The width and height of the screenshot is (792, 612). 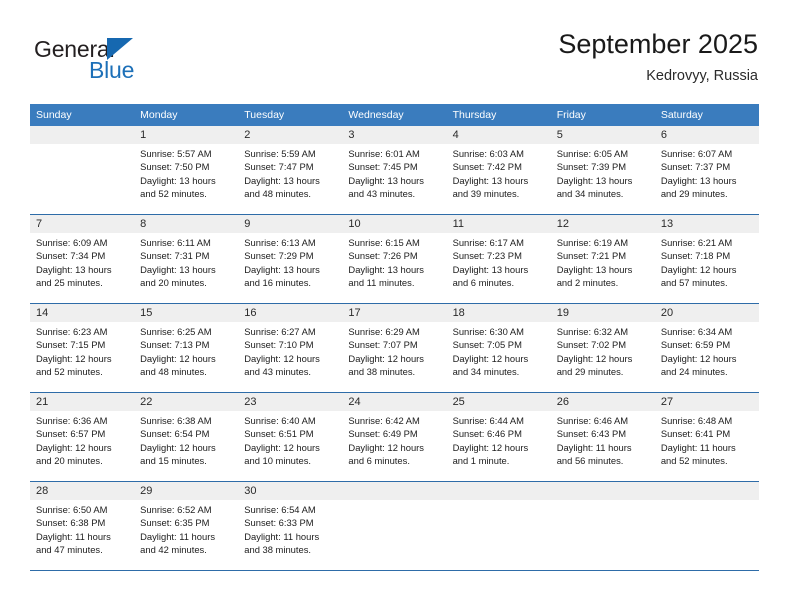 What do you see at coordinates (384, 242) in the screenshot?
I see `sunrise-text: Sunrise: 6:15 AM` at bounding box center [384, 242].